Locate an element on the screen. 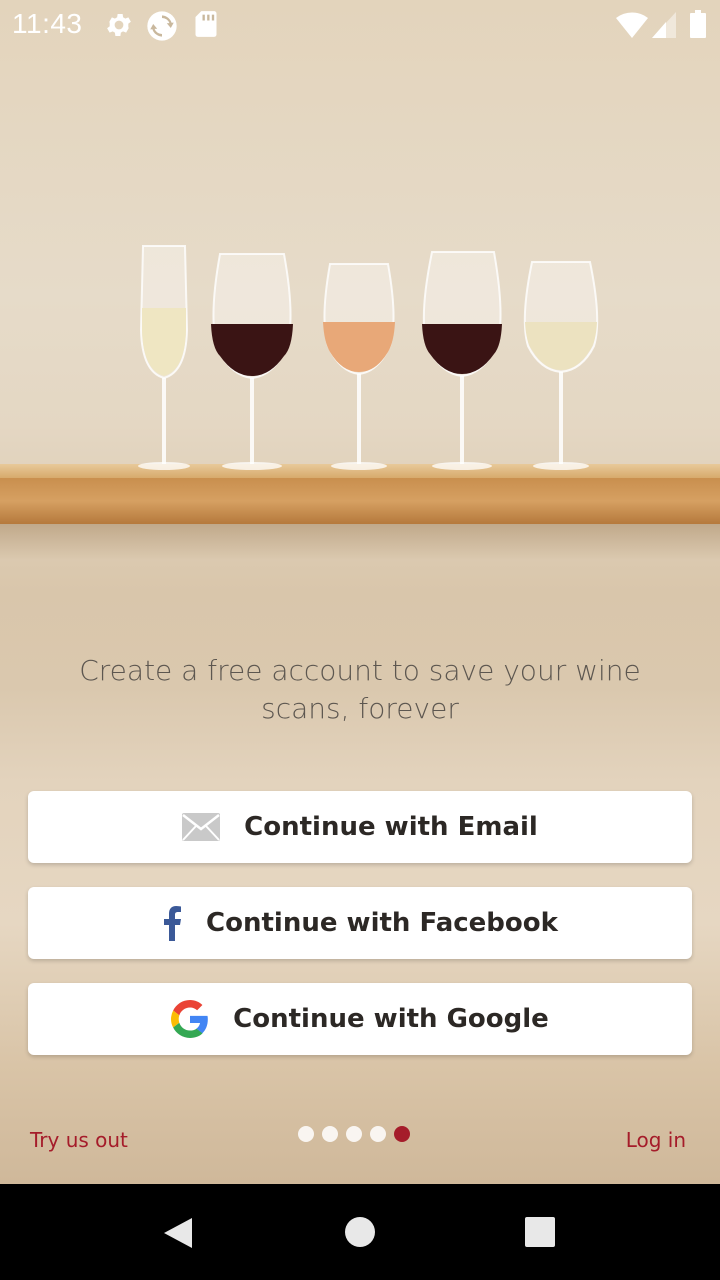  log-in-link: Log in is located at coordinates (656, 1140).